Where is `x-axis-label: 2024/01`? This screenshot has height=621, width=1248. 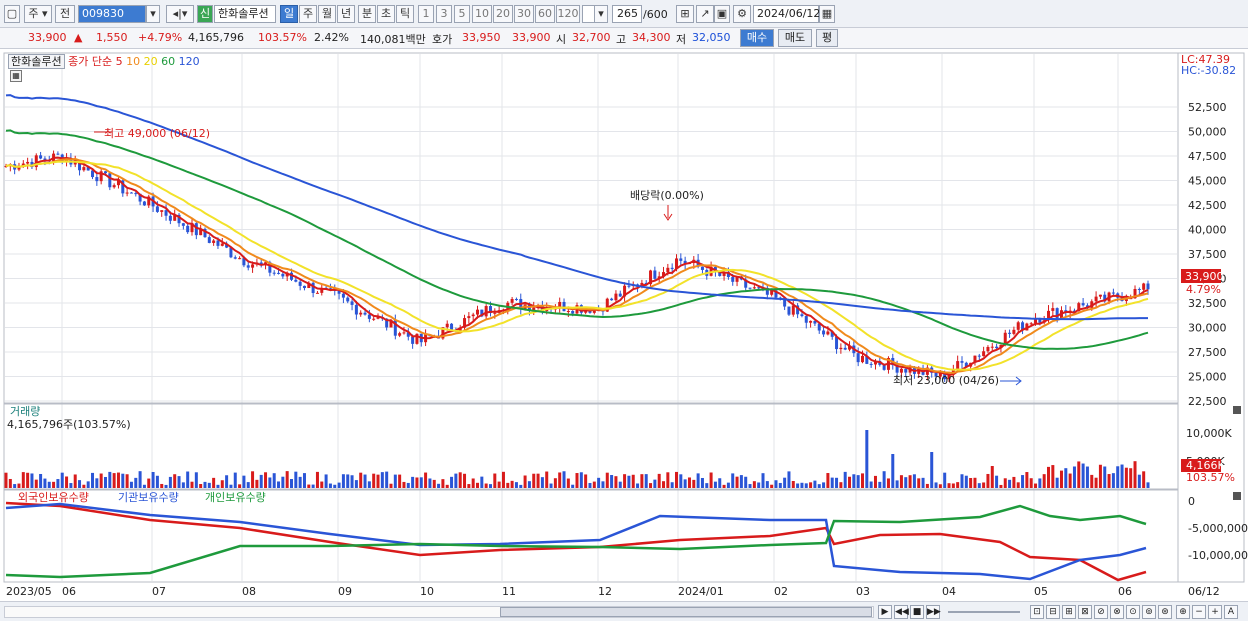 x-axis-label: 2024/01 is located at coordinates (701, 591).